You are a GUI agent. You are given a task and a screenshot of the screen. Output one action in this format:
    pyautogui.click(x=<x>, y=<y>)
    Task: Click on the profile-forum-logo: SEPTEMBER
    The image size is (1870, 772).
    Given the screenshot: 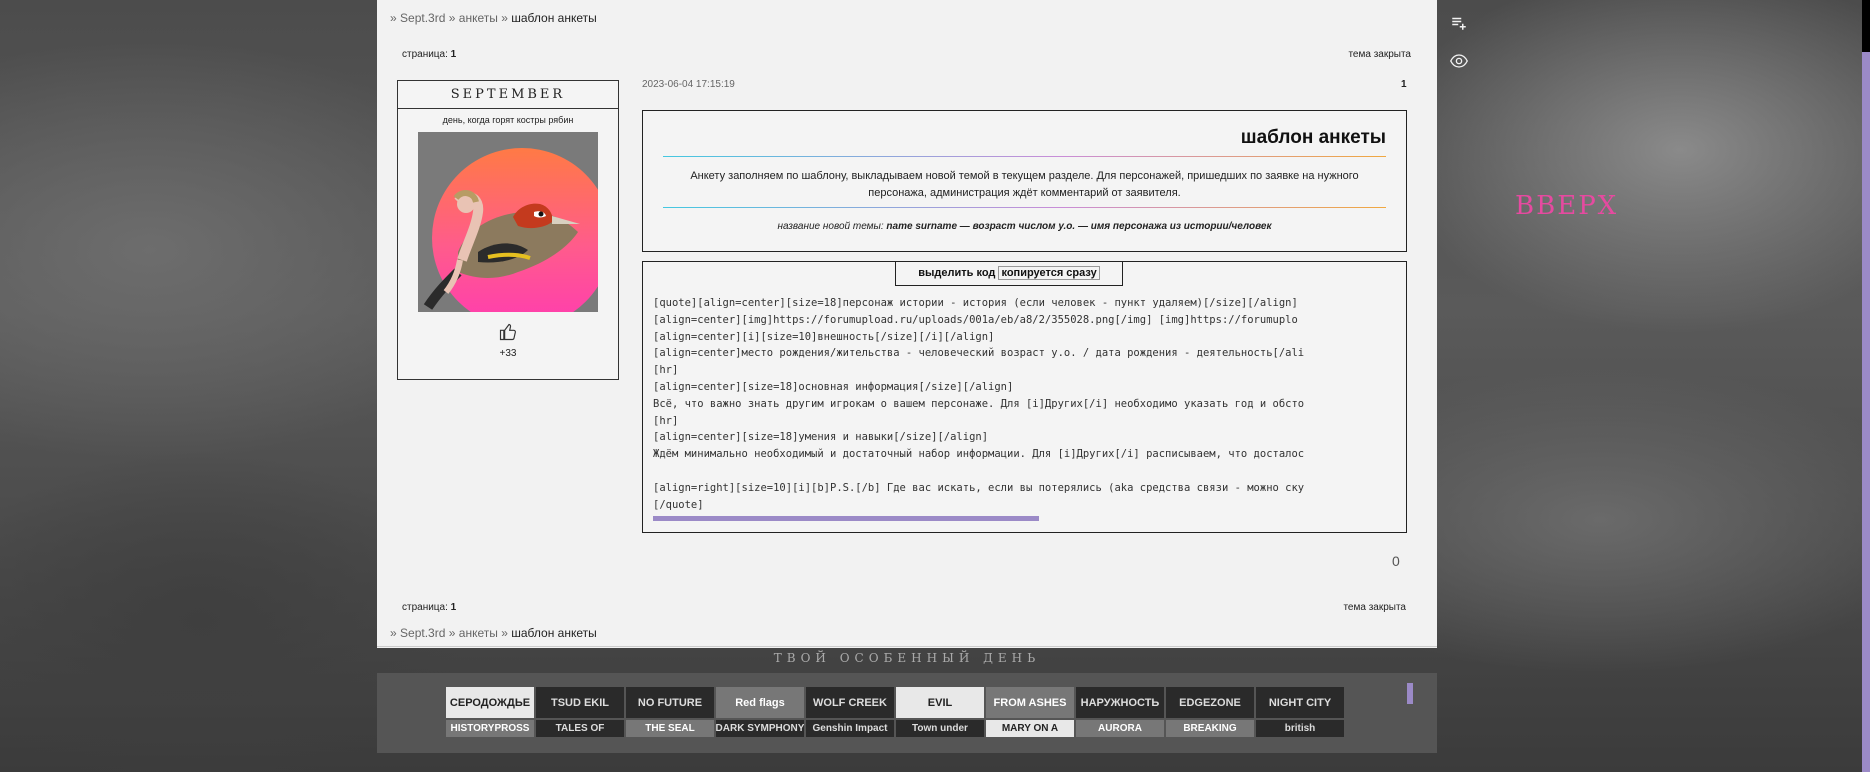 What is the action you would take?
    pyautogui.click(x=508, y=95)
    